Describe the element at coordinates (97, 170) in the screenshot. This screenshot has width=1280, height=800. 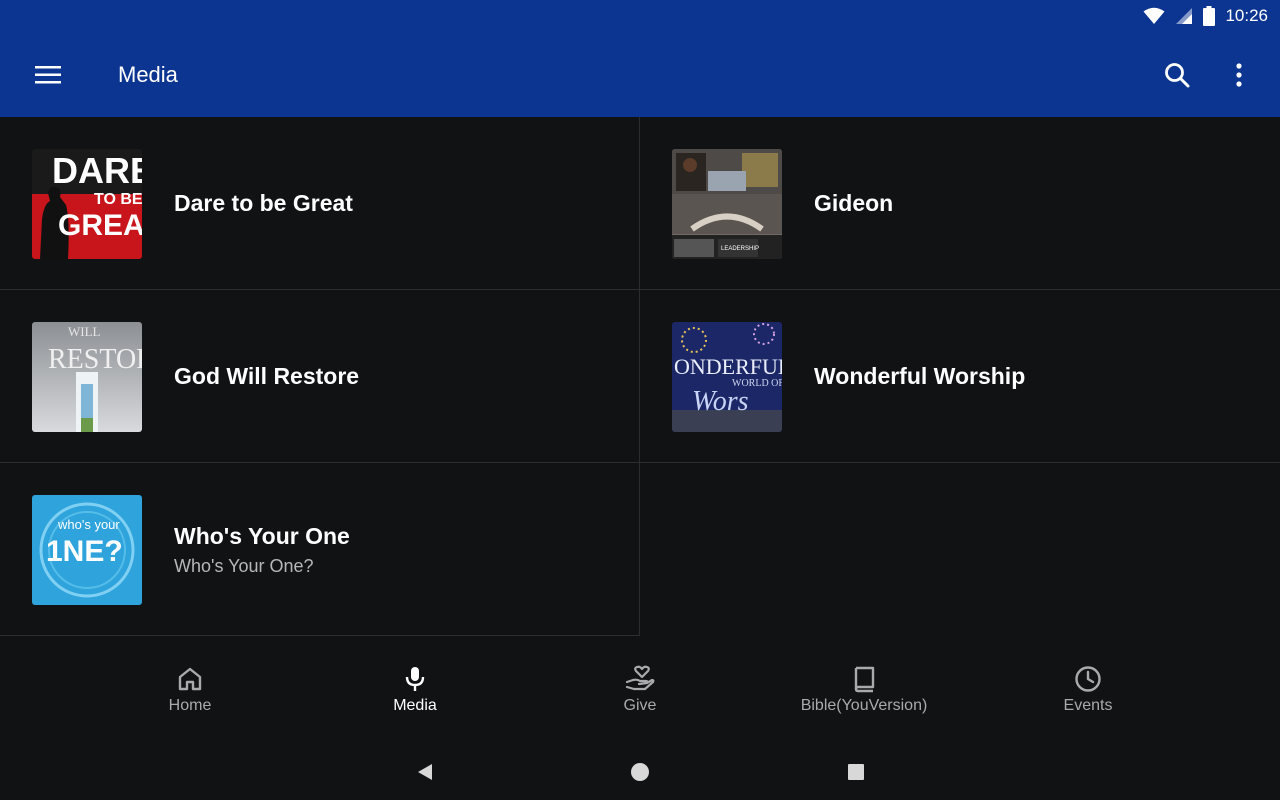
I see `svg-text: DARE` at that location.